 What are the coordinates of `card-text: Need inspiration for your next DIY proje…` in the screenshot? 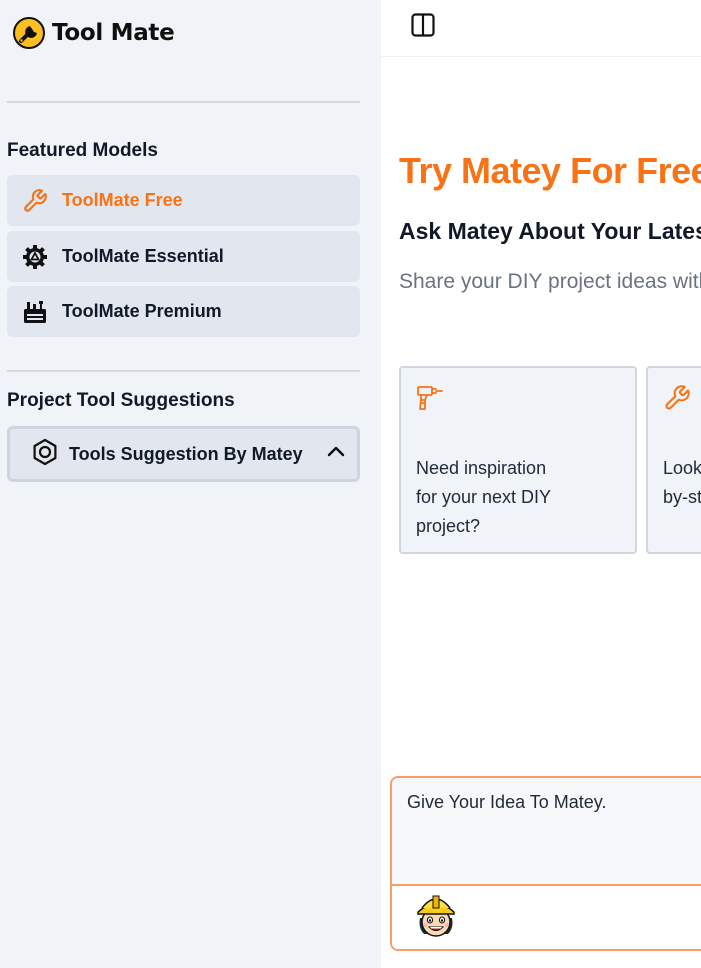 It's located at (484, 497).